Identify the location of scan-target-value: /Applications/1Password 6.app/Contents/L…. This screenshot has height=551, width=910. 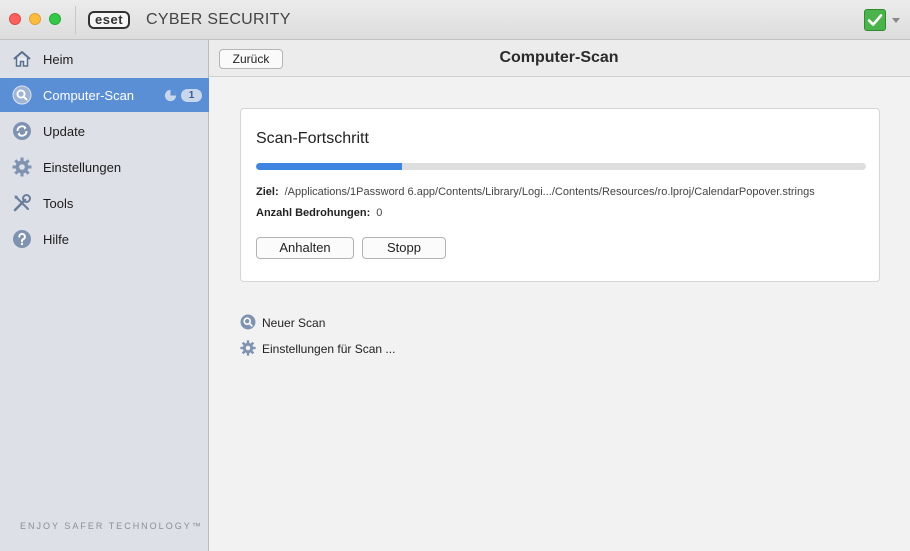
(549, 192).